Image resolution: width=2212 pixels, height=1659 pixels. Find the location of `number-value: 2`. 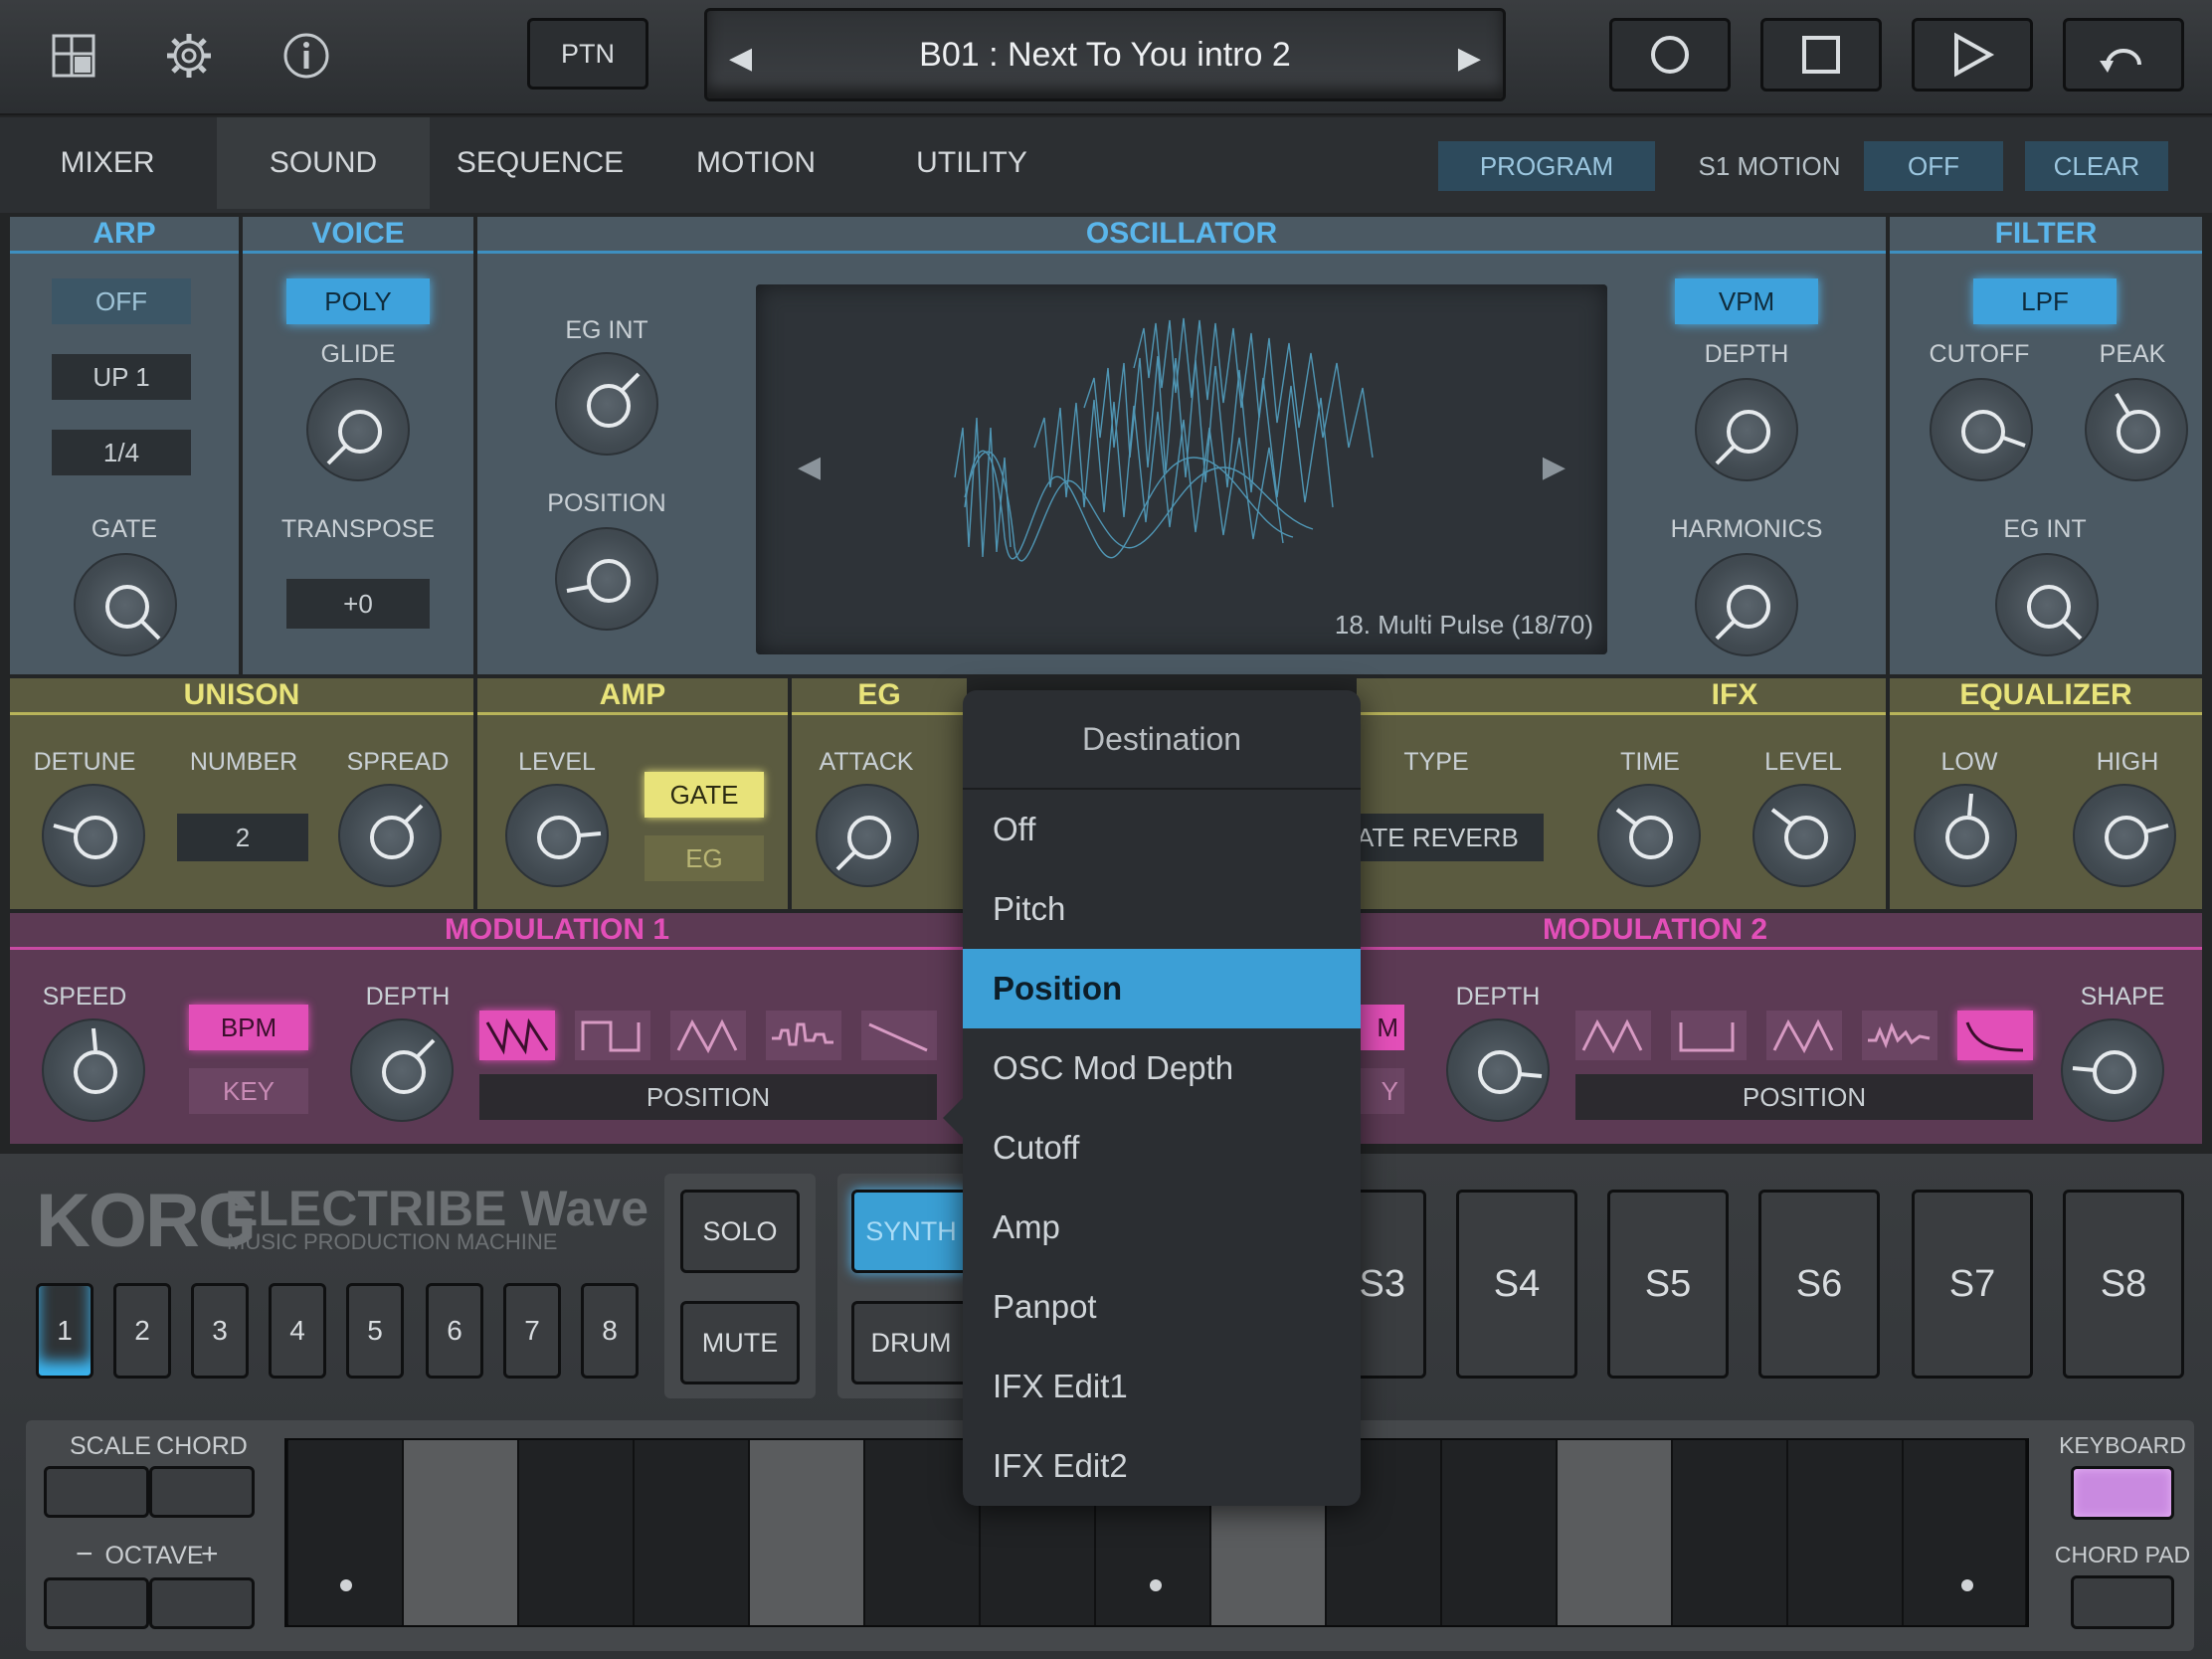

number-value: 2 is located at coordinates (242, 837).